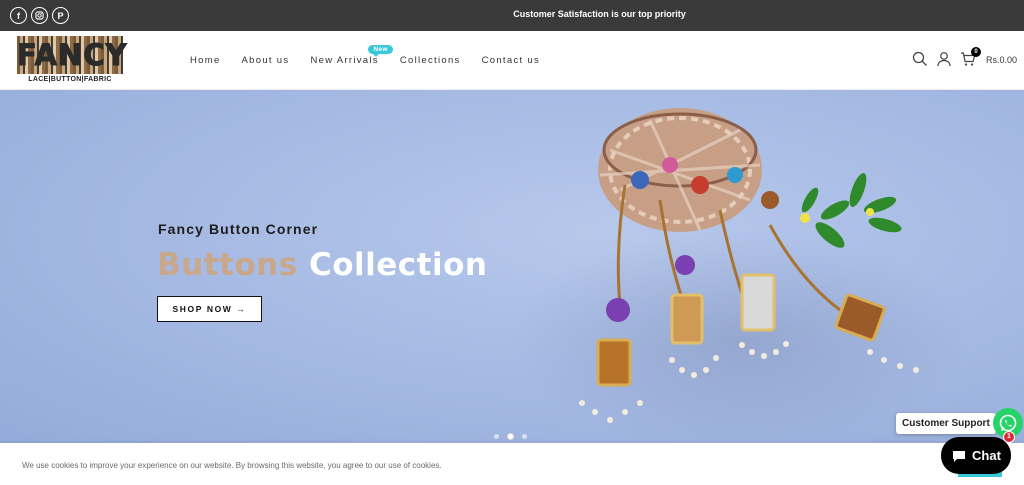 This screenshot has height=485, width=1024. I want to click on hero-headline-main: Collection, so click(398, 265).